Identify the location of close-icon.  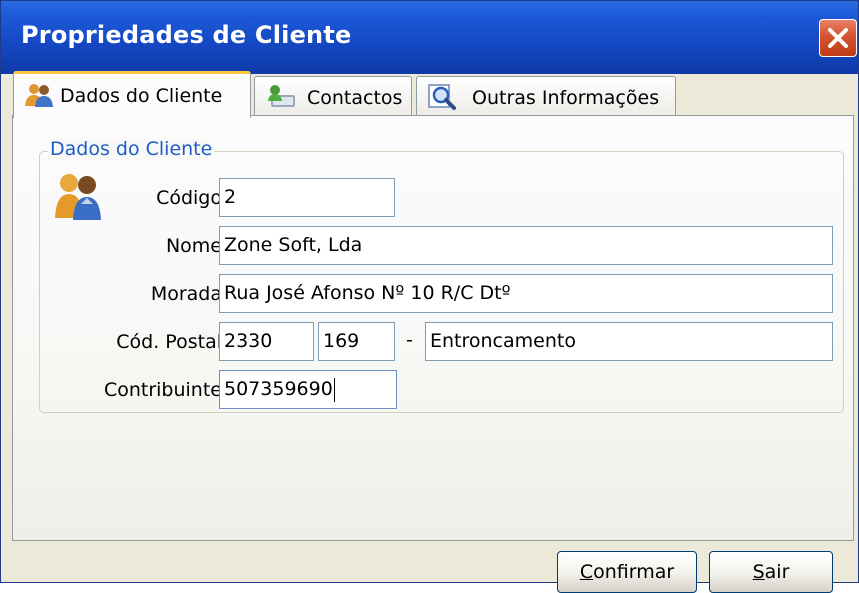
(838, 38).